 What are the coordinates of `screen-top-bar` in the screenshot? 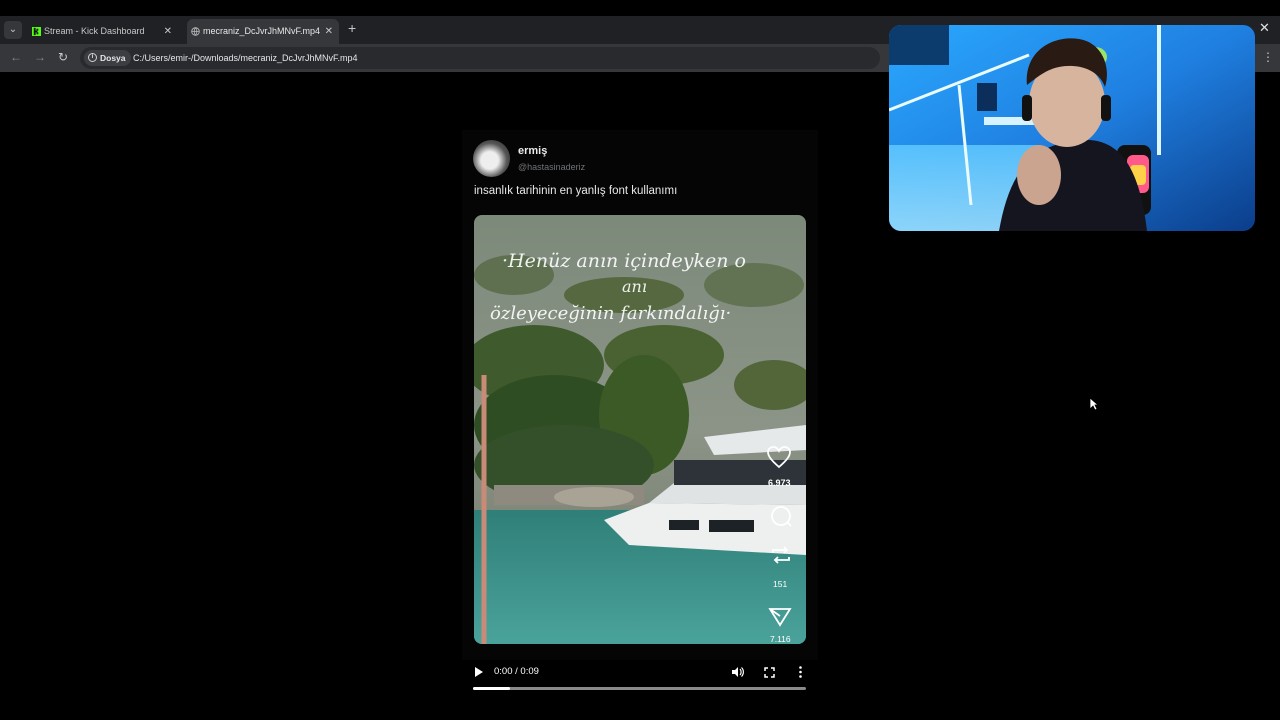 It's located at (640, 8).